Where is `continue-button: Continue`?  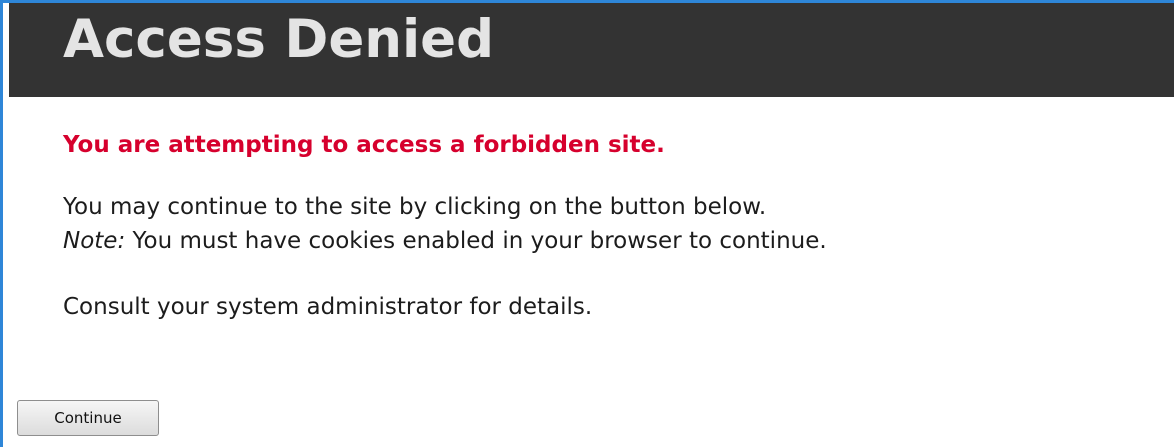
continue-button: Continue is located at coordinates (88, 418).